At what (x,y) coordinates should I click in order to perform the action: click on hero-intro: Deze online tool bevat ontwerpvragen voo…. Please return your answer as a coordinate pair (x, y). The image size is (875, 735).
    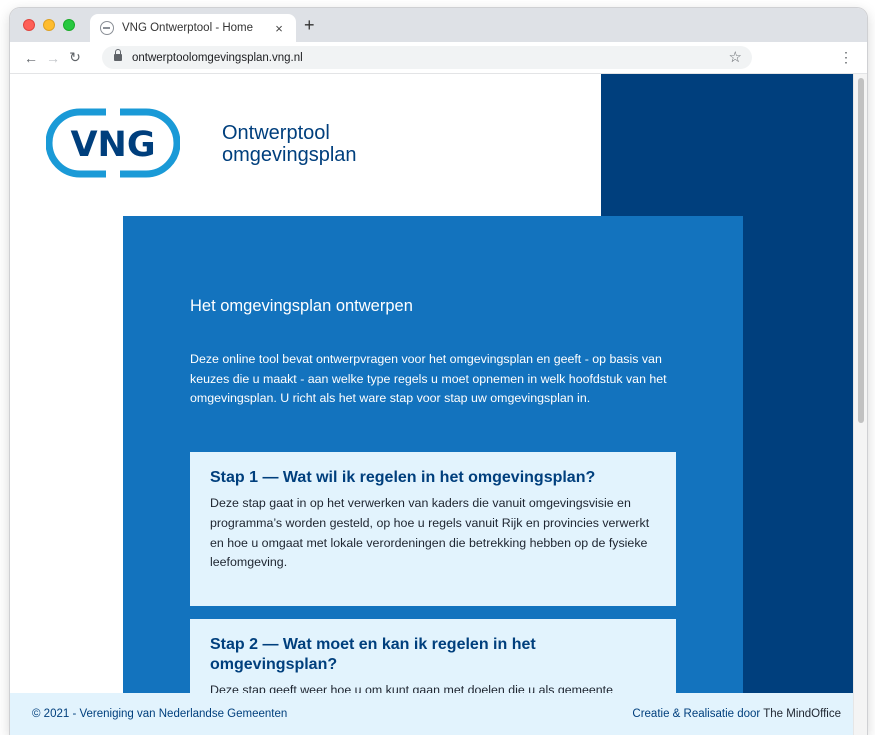
    Looking at the image, I should click on (428, 379).